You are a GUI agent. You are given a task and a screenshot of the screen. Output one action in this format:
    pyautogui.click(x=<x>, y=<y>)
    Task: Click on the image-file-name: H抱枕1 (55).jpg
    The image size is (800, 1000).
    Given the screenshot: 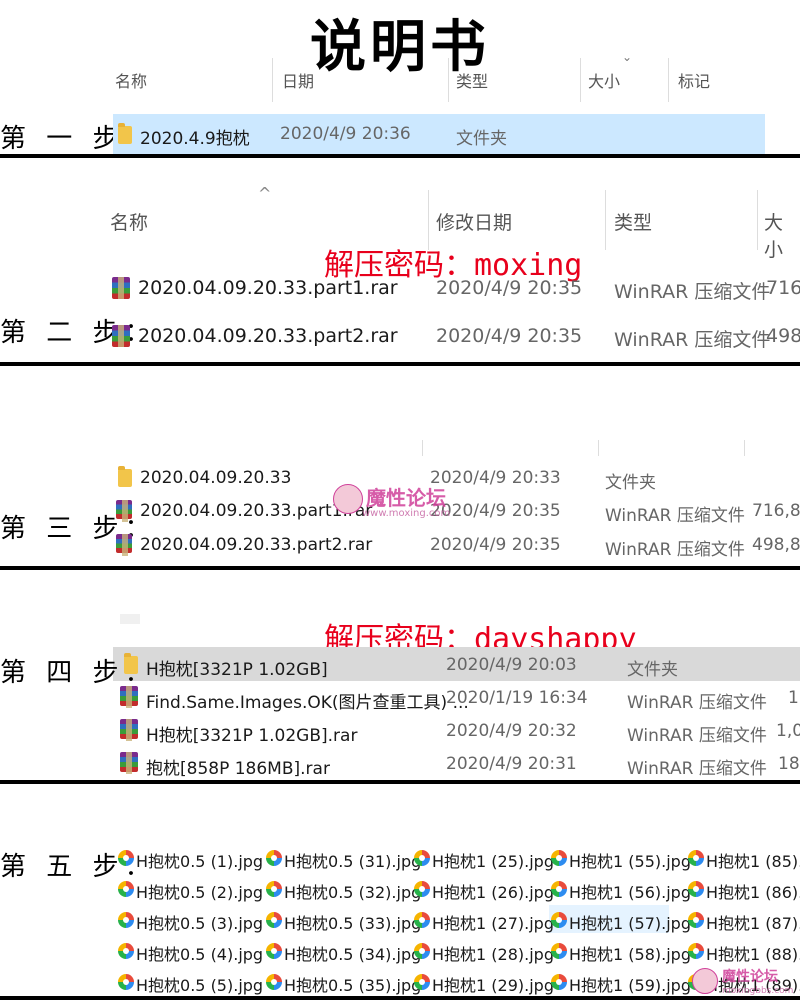 What is the action you would take?
    pyautogui.click(x=630, y=861)
    